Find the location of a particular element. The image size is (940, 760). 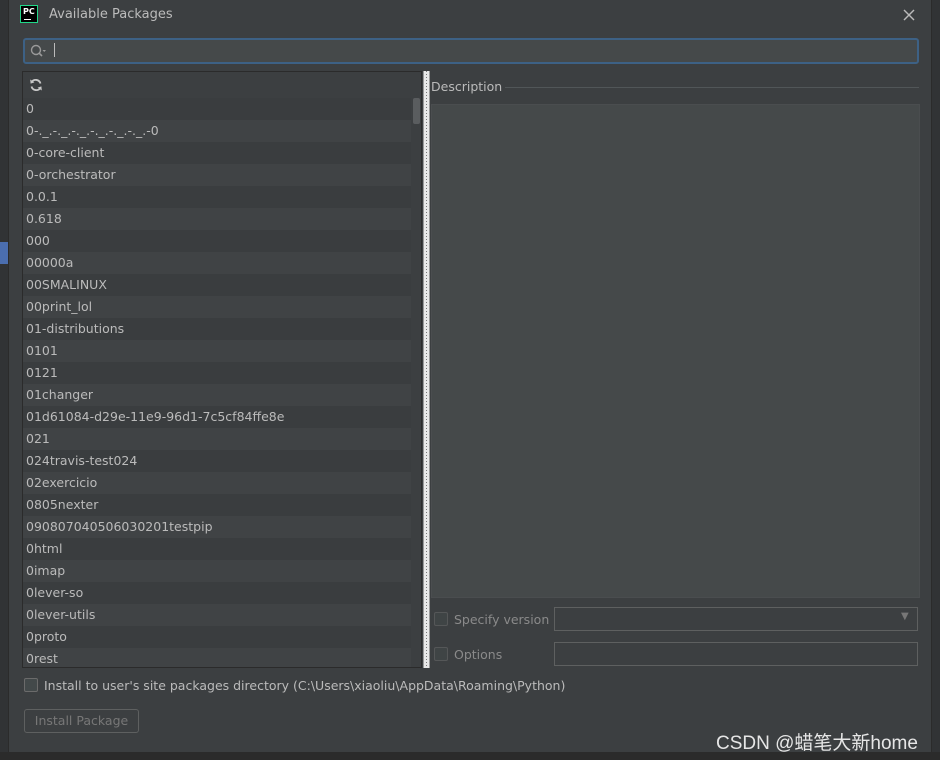

package-row: 024travis-test024 is located at coordinates (217, 461).